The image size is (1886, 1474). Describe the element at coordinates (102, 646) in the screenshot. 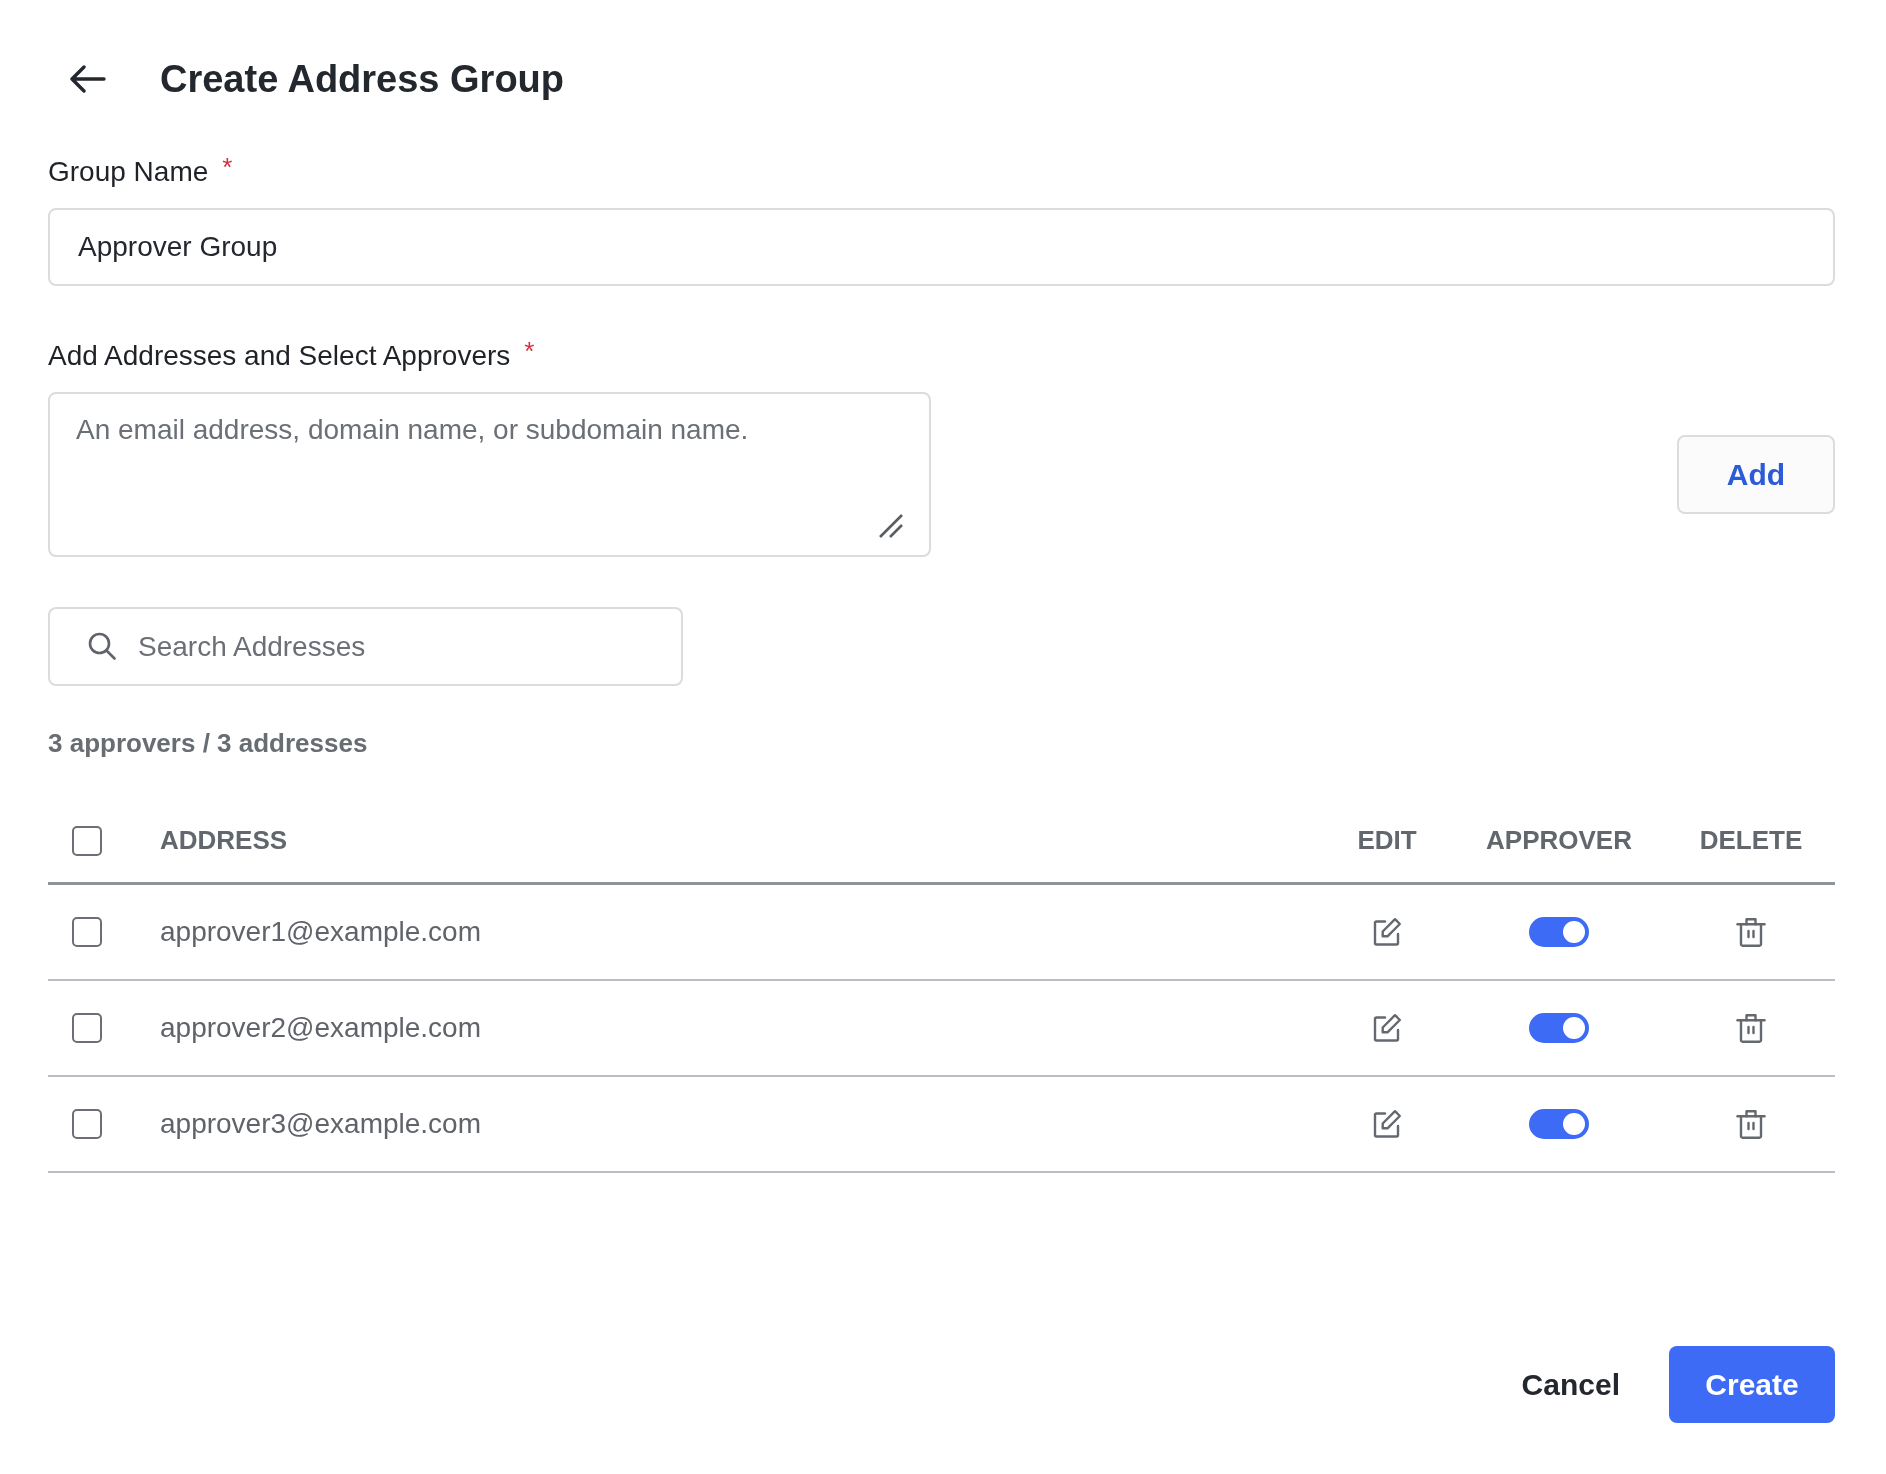

I see `search-icon` at that location.